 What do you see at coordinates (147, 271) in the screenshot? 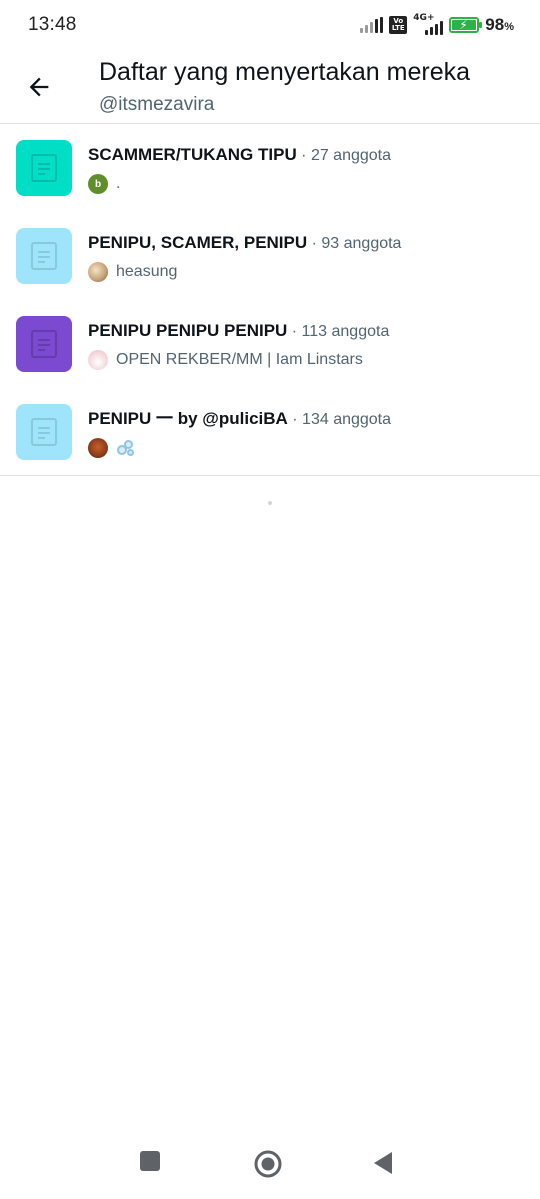
I see `owner-name: heasung` at bounding box center [147, 271].